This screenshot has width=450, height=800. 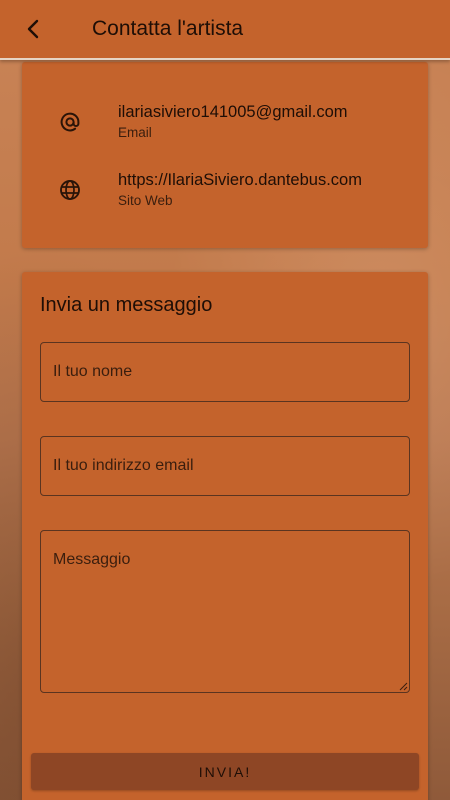 What do you see at coordinates (70, 122) in the screenshot?
I see `at-sign-icon` at bounding box center [70, 122].